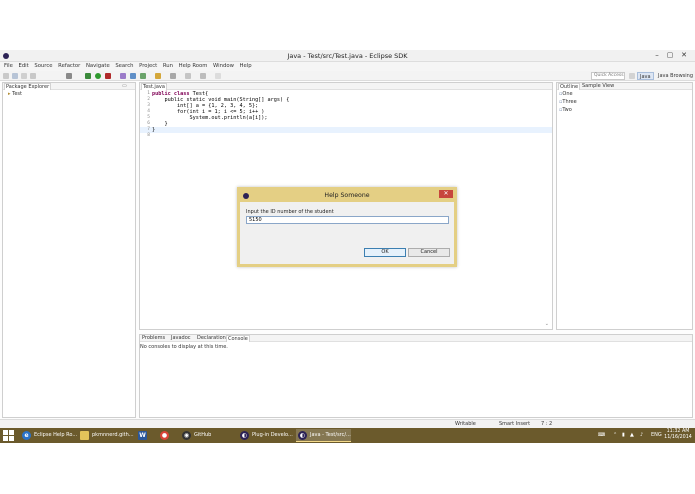  I want to click on new-class-icon, so click(143, 76).